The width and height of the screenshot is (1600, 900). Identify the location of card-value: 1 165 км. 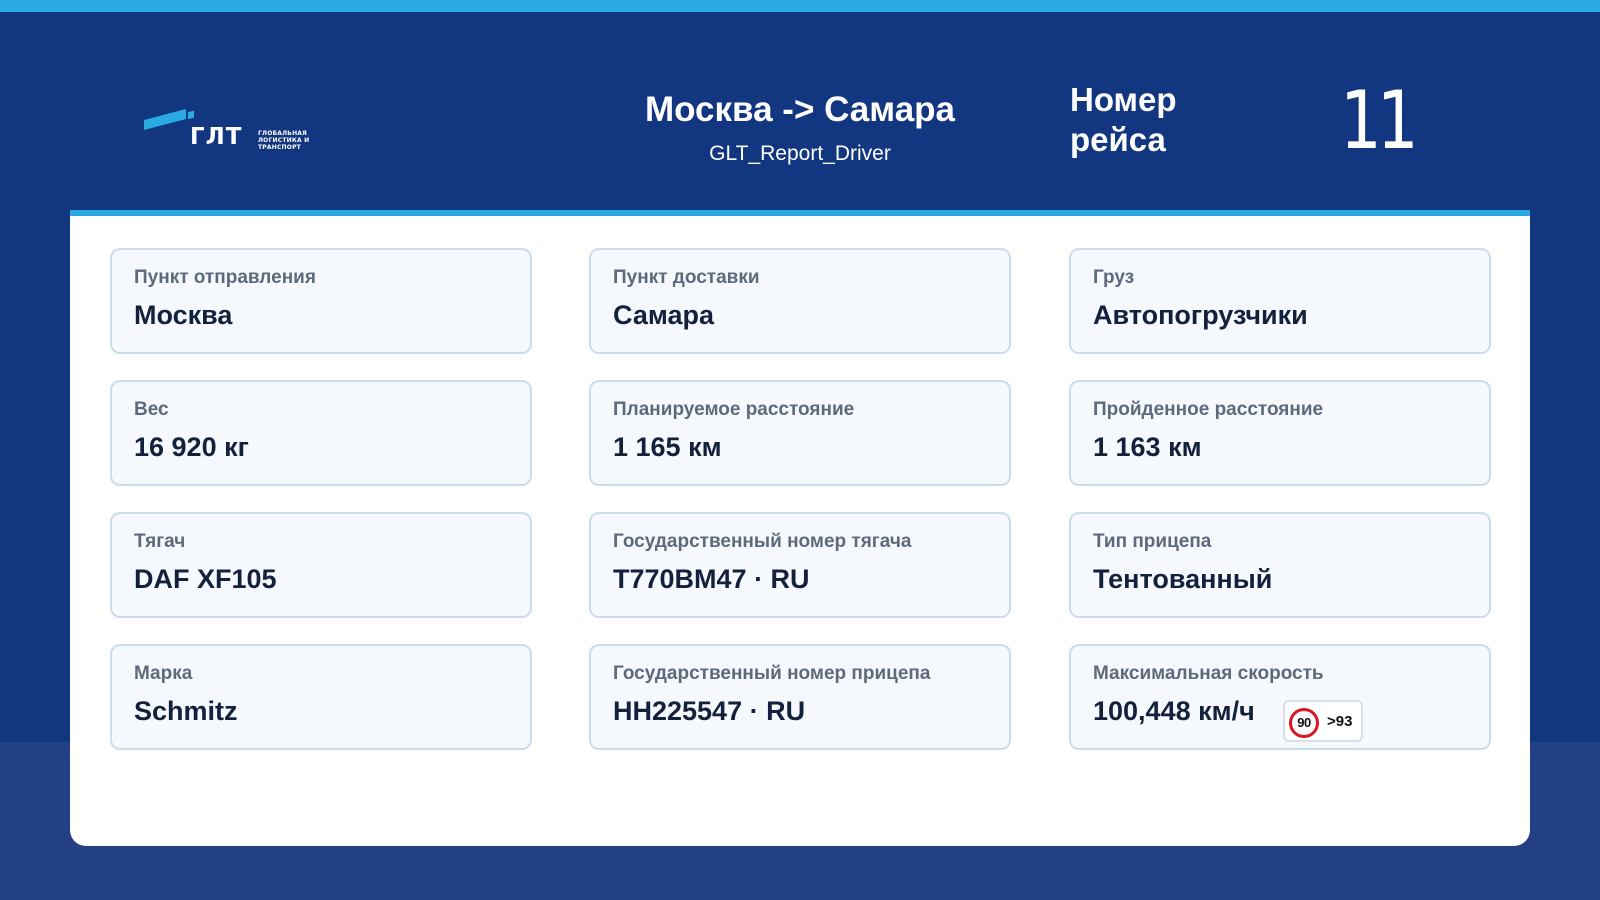
(667, 447).